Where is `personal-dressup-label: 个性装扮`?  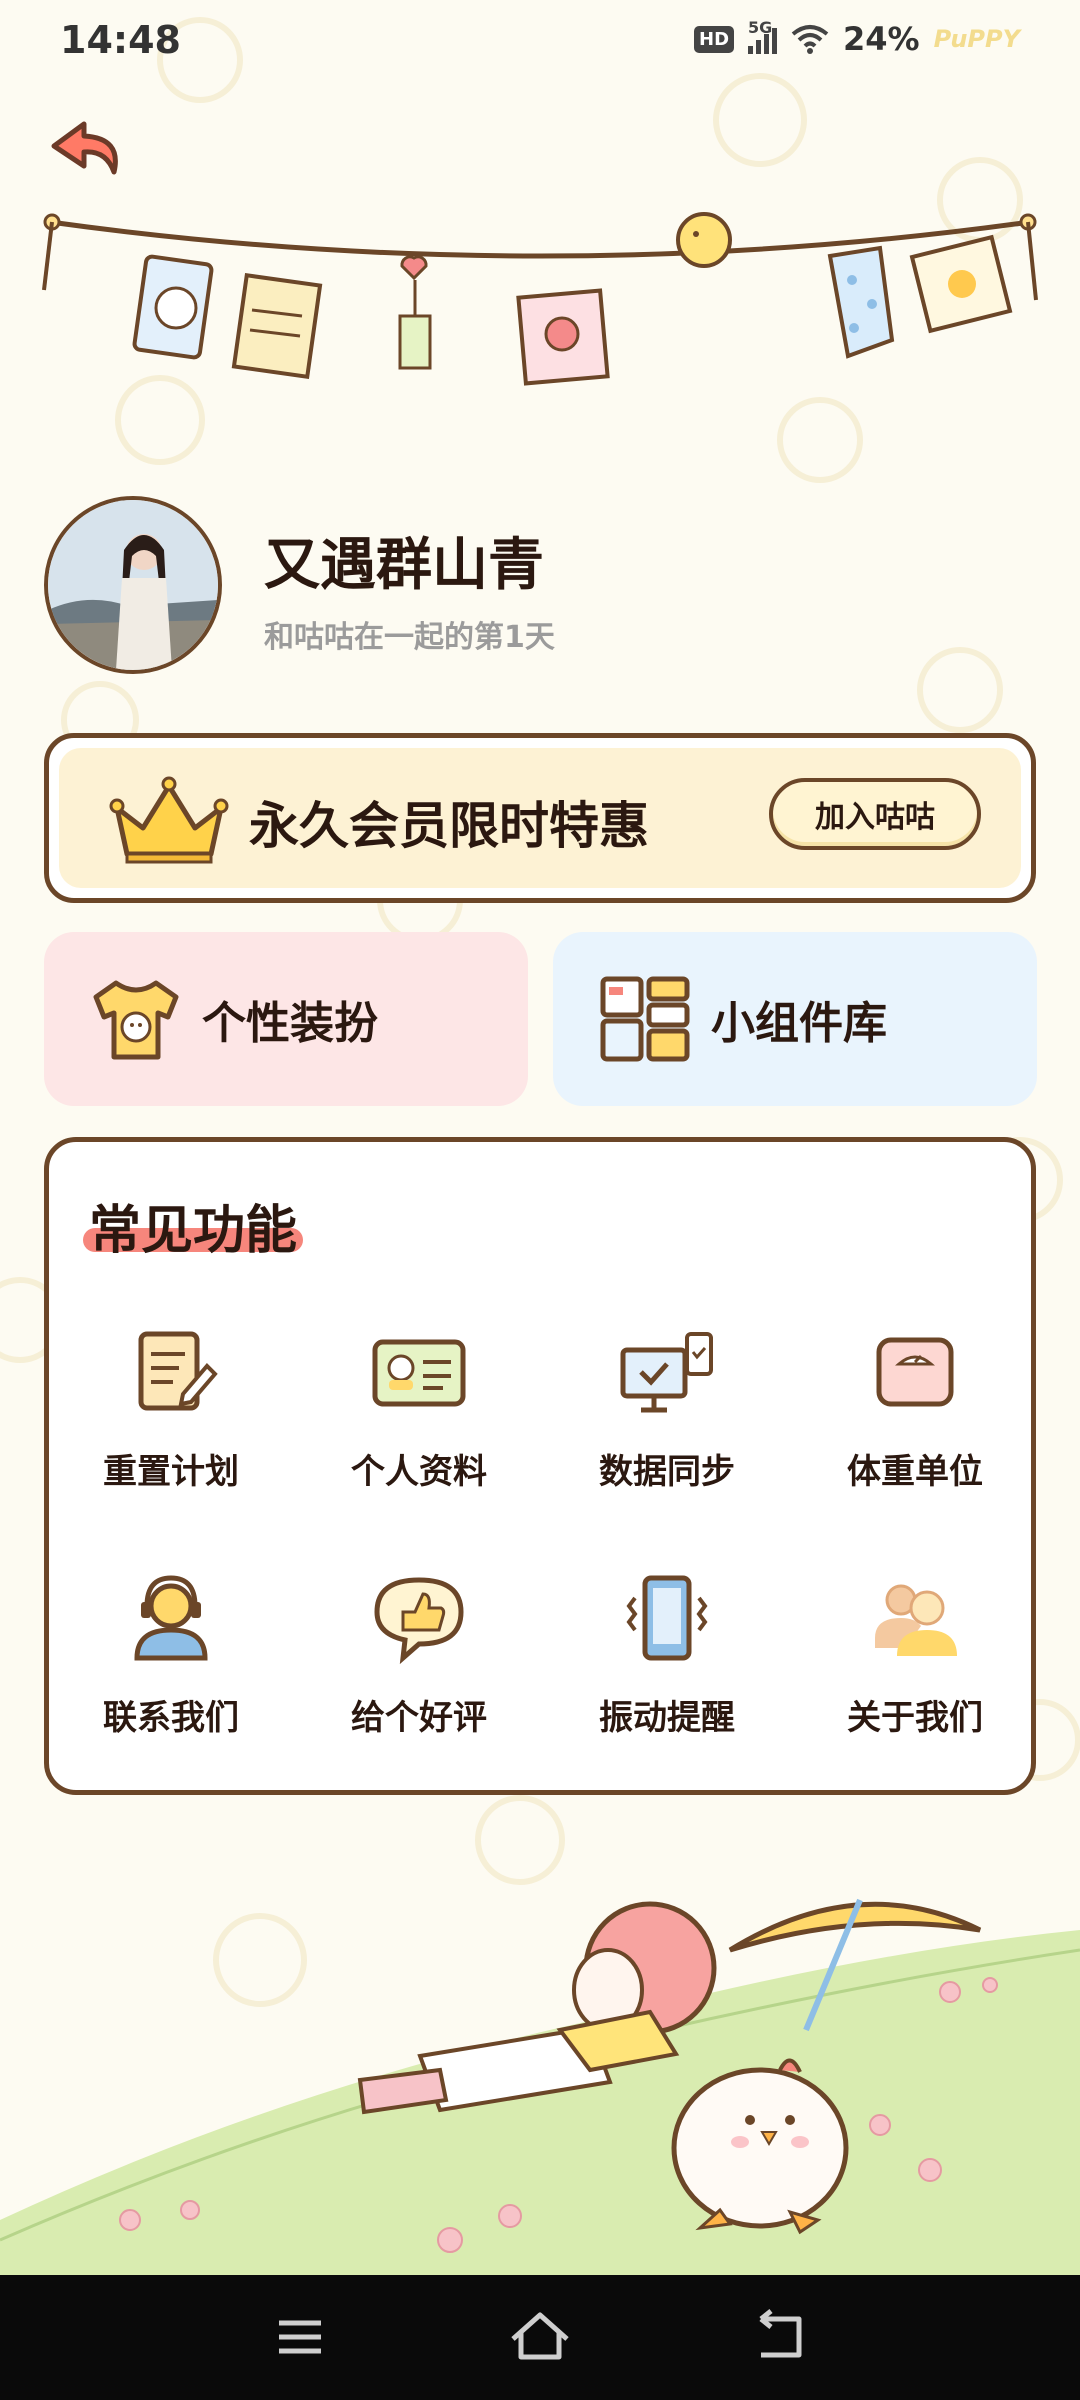
personal-dressup-label: 个性装扮 is located at coordinates (290, 1023).